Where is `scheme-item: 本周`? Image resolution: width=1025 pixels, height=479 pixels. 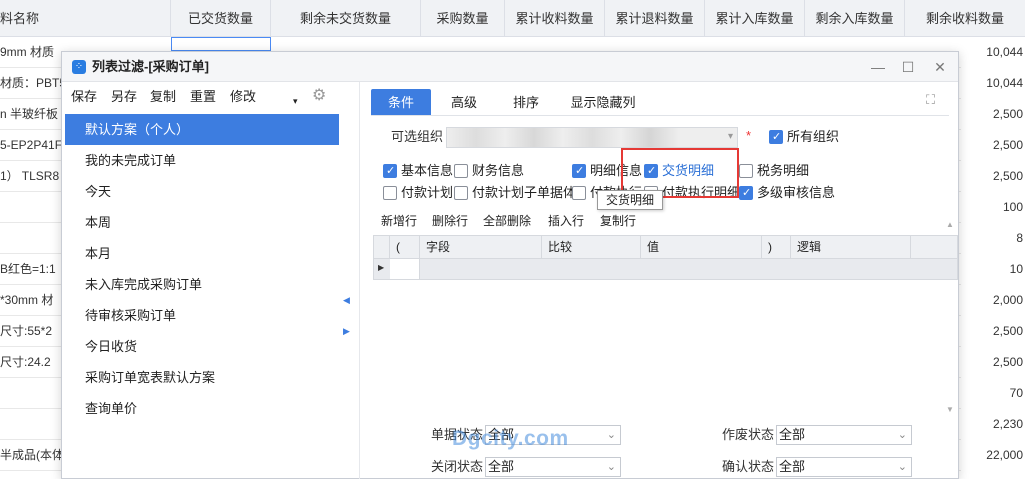
scheme-item: 本周 is located at coordinates (202, 222).